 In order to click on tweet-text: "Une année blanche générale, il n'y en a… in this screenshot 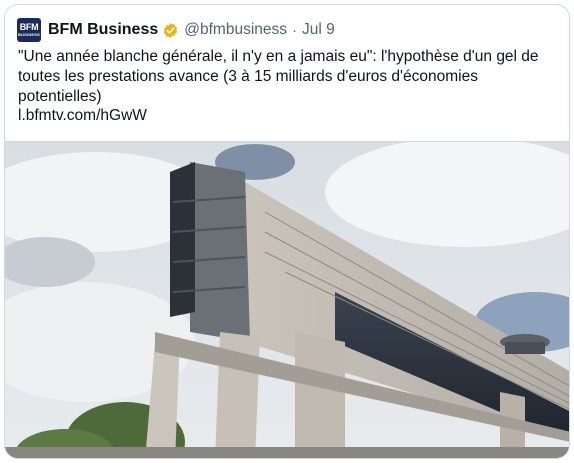, I will do `click(278, 76)`.